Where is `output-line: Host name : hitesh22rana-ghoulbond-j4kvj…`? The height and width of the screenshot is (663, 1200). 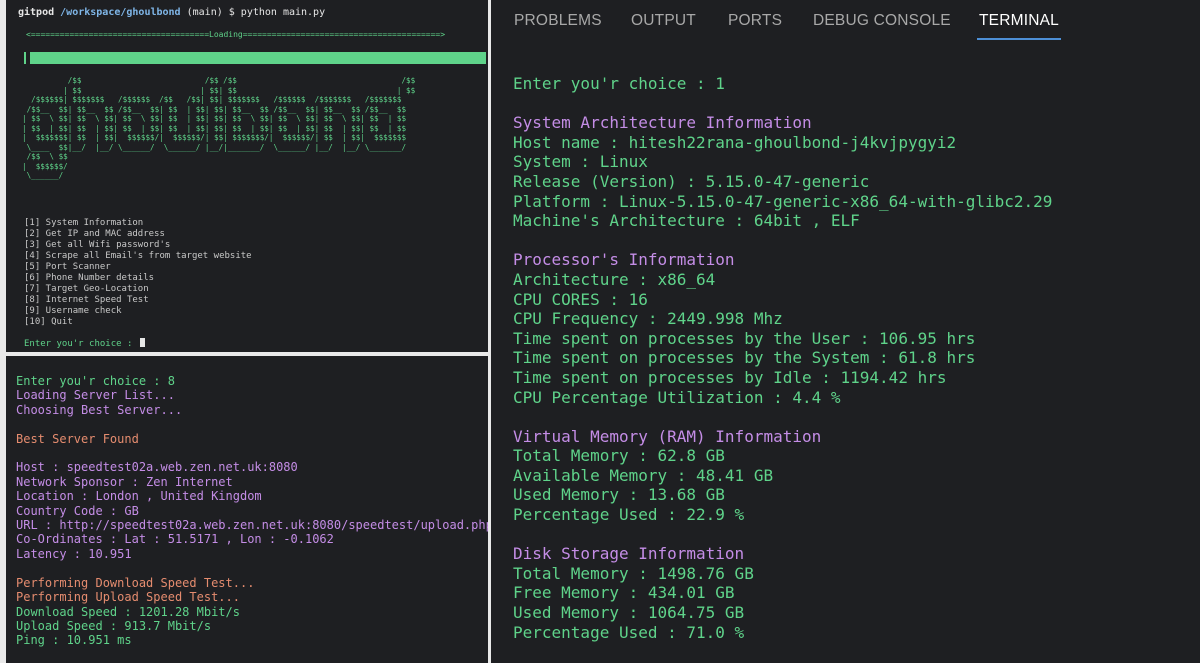
output-line: Host name : hitesh22rana-ghoulbond-j4kvj… is located at coordinates (735, 142).